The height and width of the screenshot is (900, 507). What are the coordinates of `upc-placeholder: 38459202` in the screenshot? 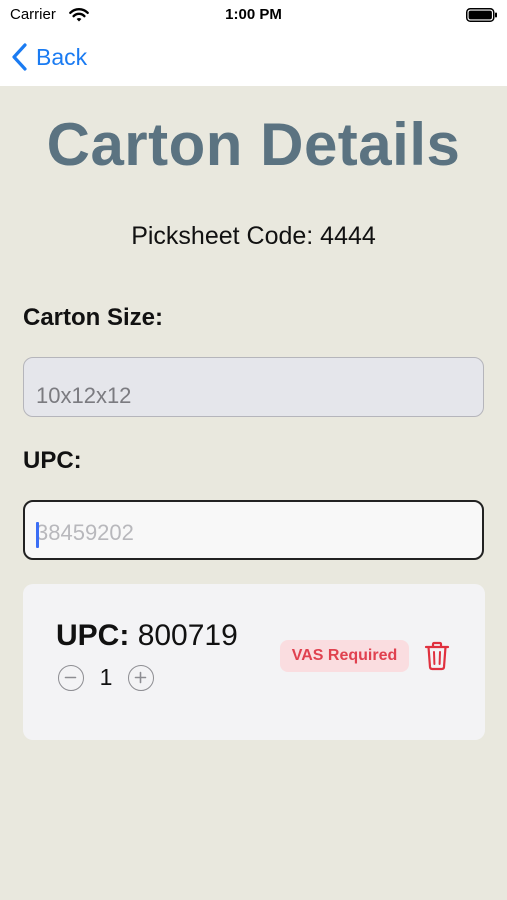 It's located at (85, 532).